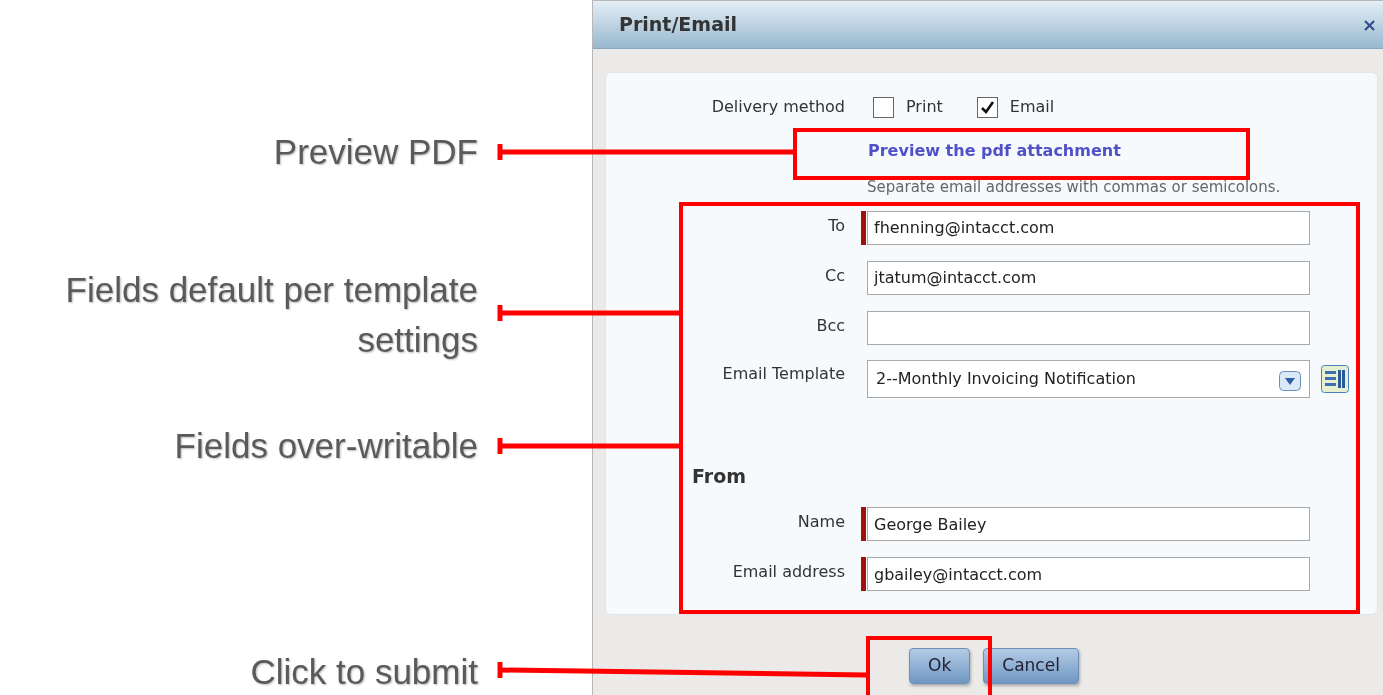  Describe the element at coordinates (924, 107) in the screenshot. I see `option-label: Print` at that location.